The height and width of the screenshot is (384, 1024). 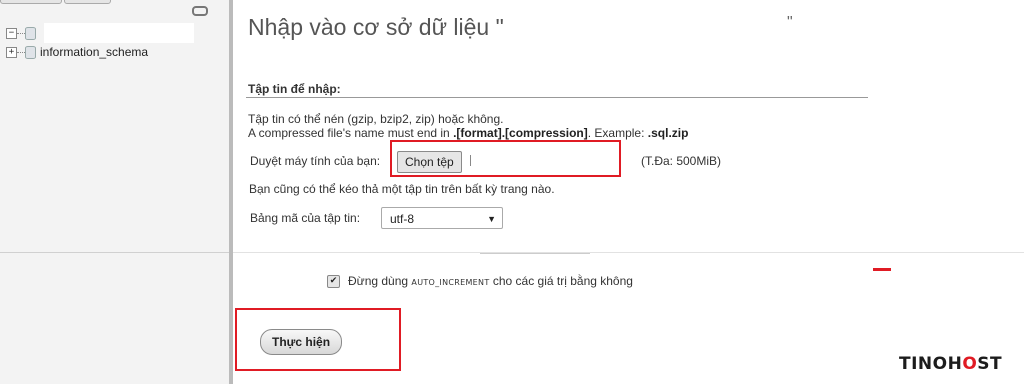 What do you see at coordinates (931, 364) in the screenshot?
I see `brand-text-1: TINOH` at bounding box center [931, 364].